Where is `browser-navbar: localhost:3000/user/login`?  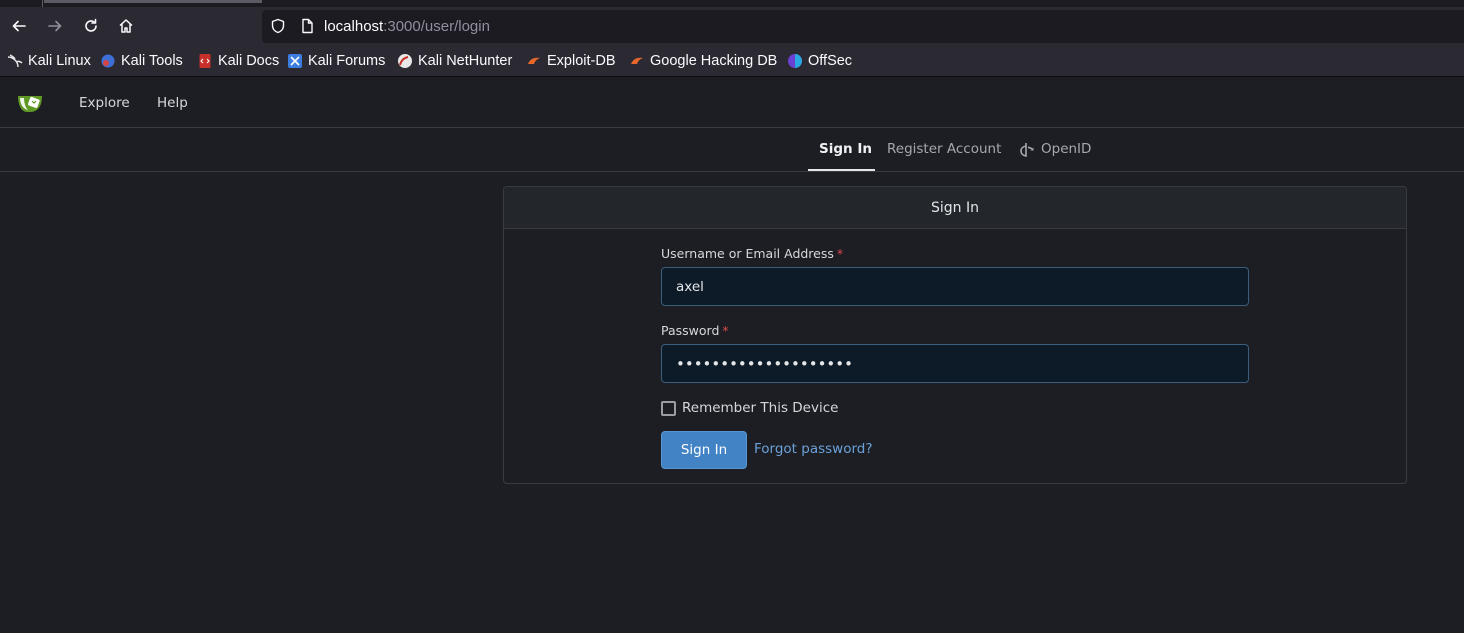
browser-navbar: localhost:3000/user/login is located at coordinates (732, 26).